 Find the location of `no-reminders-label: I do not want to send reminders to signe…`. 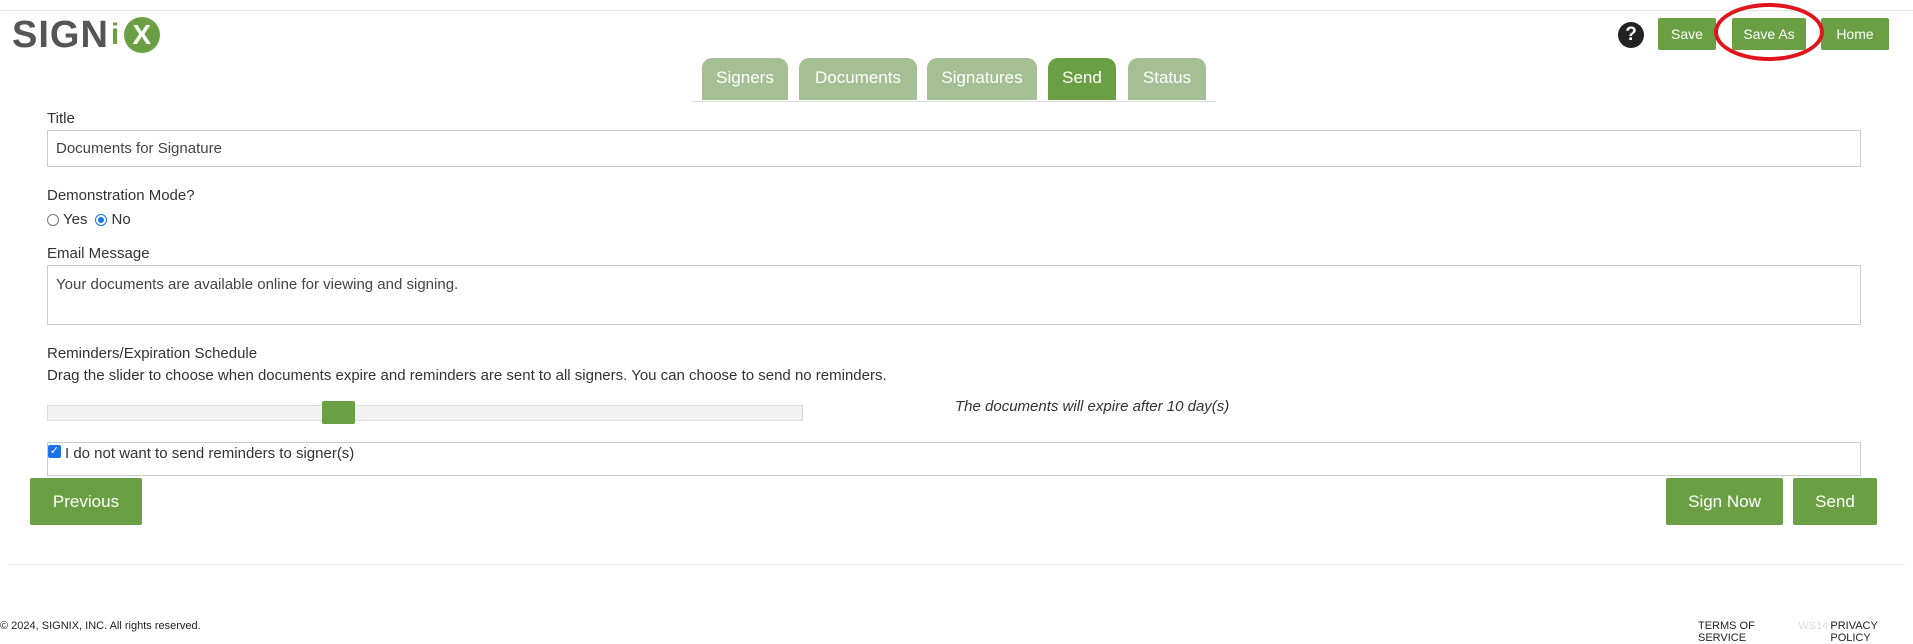

no-reminders-label: I do not want to send reminders to signe… is located at coordinates (210, 453).